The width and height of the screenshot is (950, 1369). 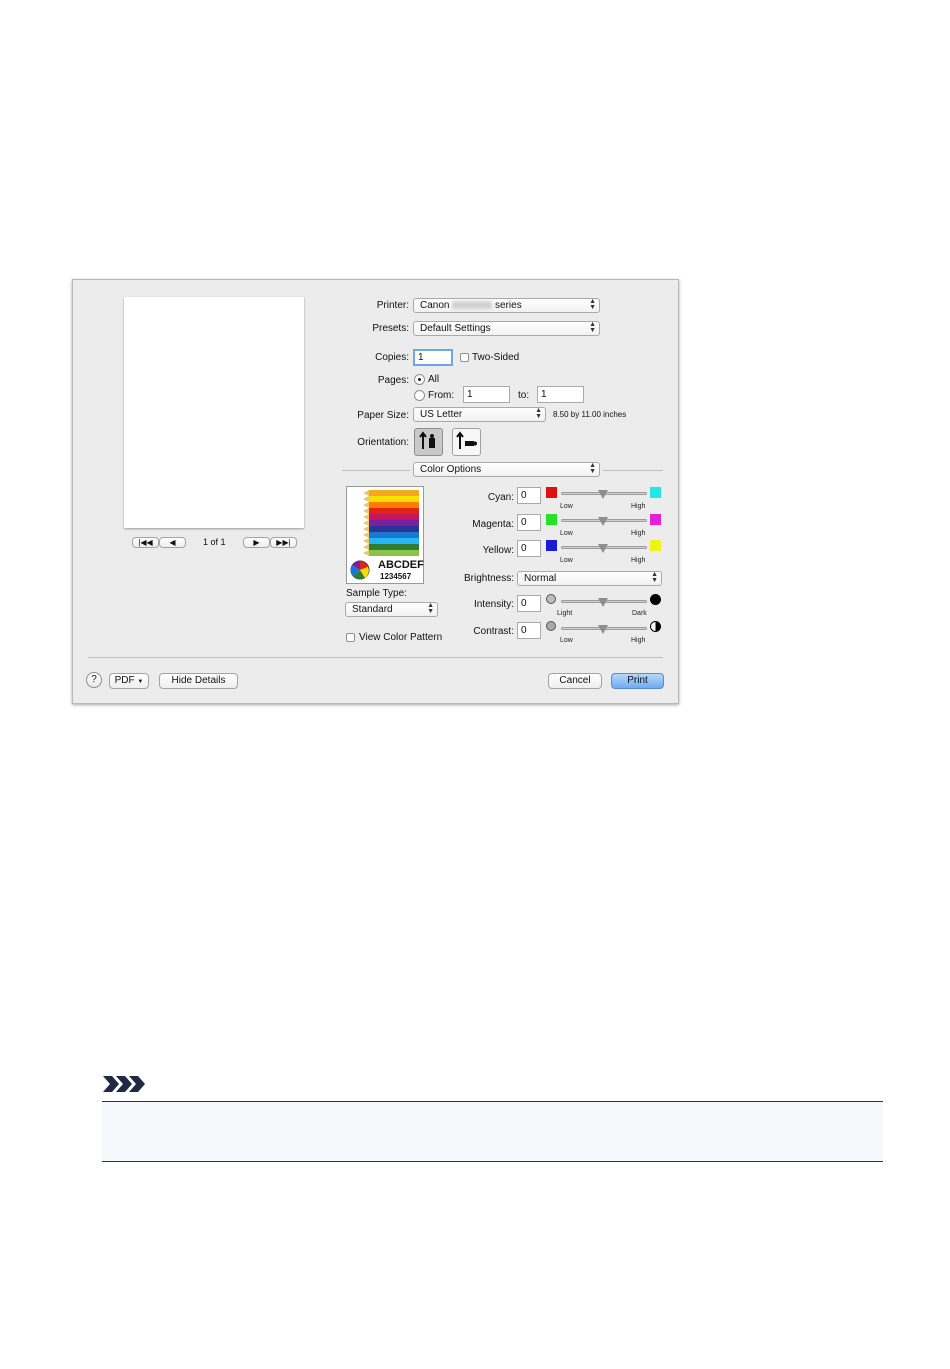 What do you see at coordinates (434, 379) in the screenshot?
I see `pages-all-label: All` at bounding box center [434, 379].